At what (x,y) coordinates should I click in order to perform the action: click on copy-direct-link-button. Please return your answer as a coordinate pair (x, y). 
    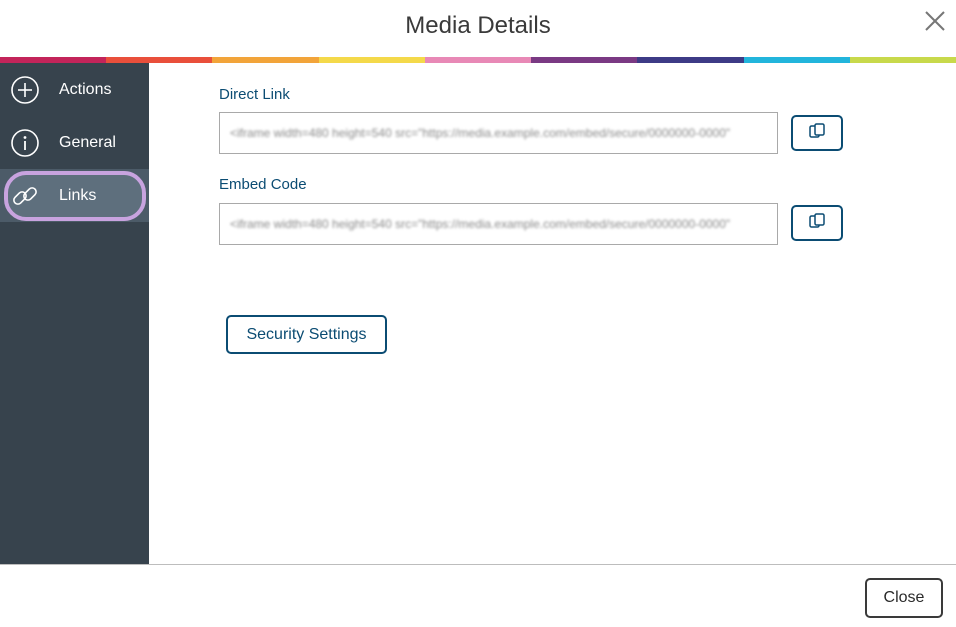
    Looking at the image, I should click on (817, 133).